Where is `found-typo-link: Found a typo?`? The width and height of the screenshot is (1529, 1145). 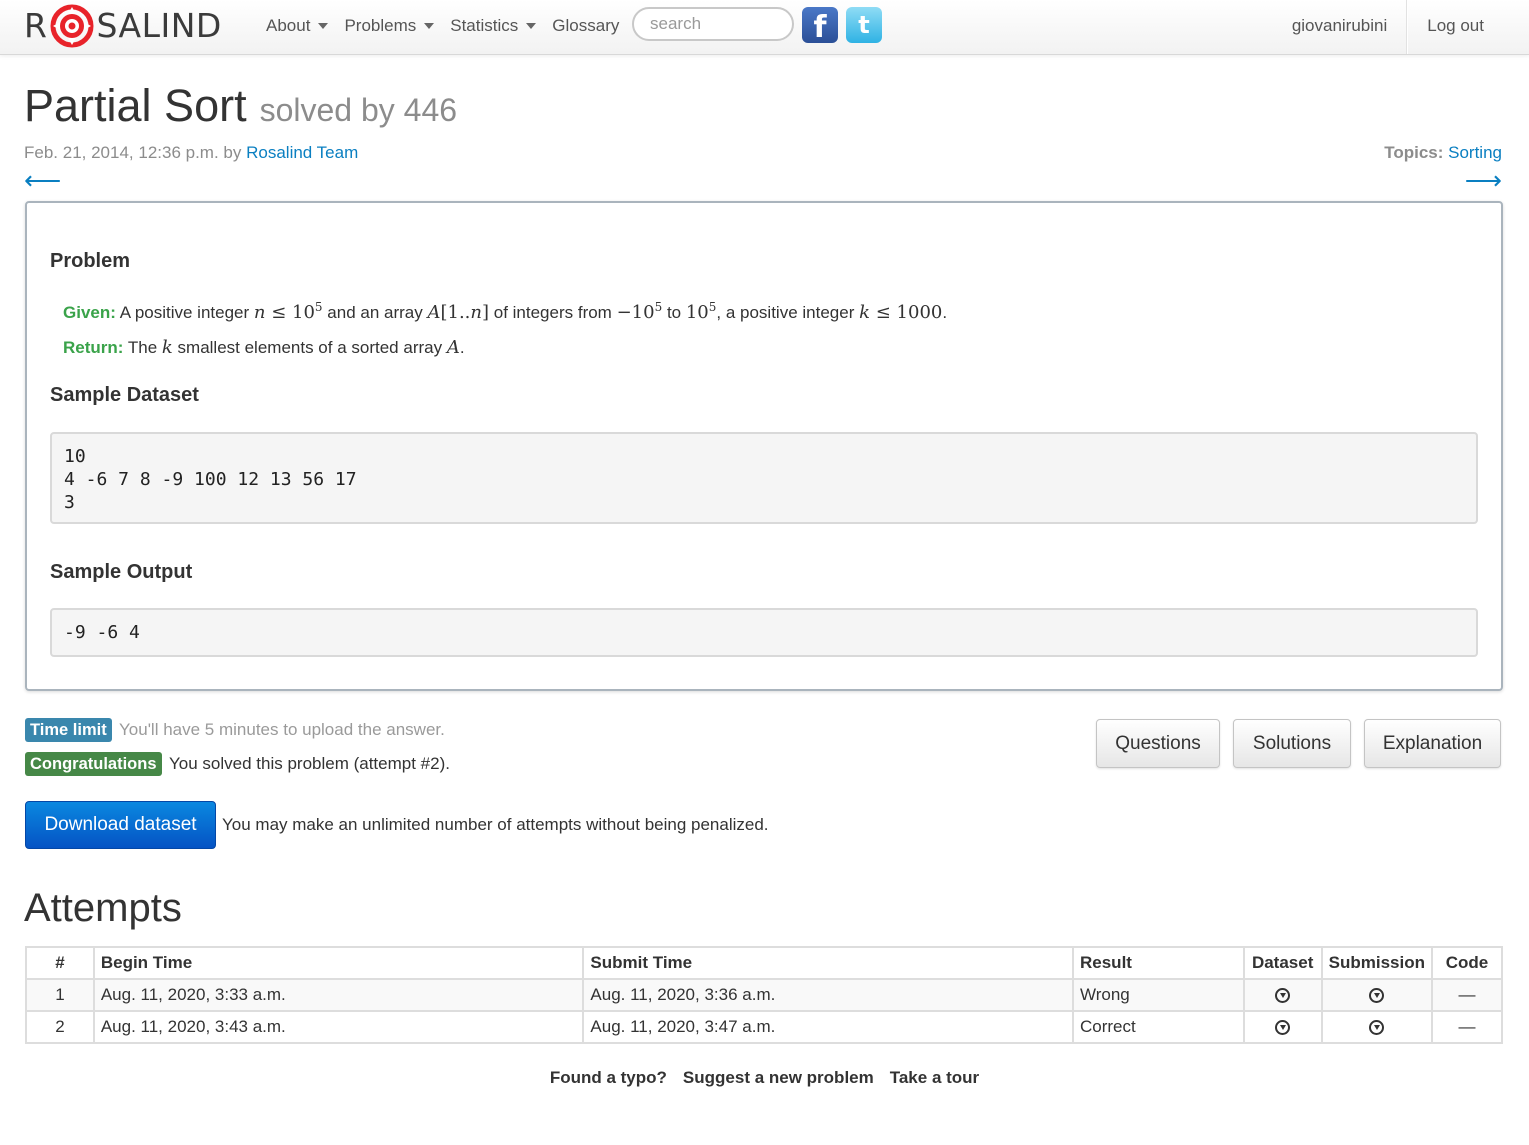
found-typo-link: Found a typo? is located at coordinates (608, 1078).